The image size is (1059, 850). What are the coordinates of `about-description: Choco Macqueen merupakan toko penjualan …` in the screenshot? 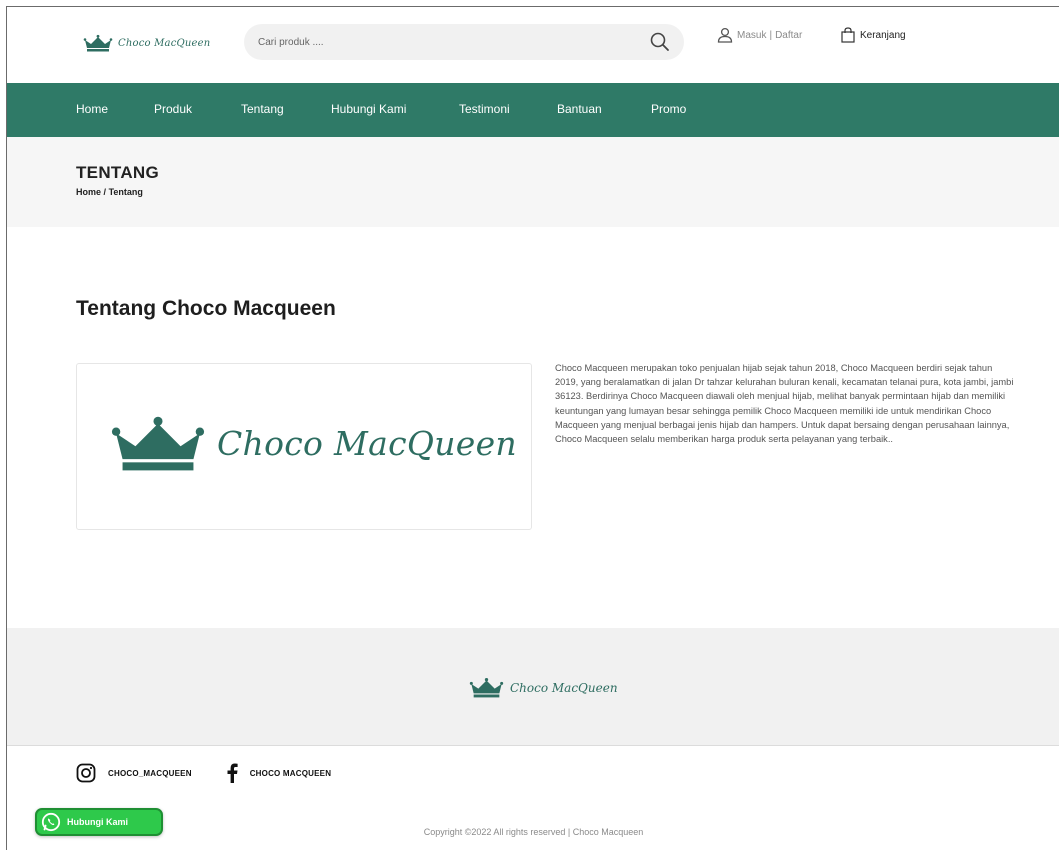 It's located at (784, 404).